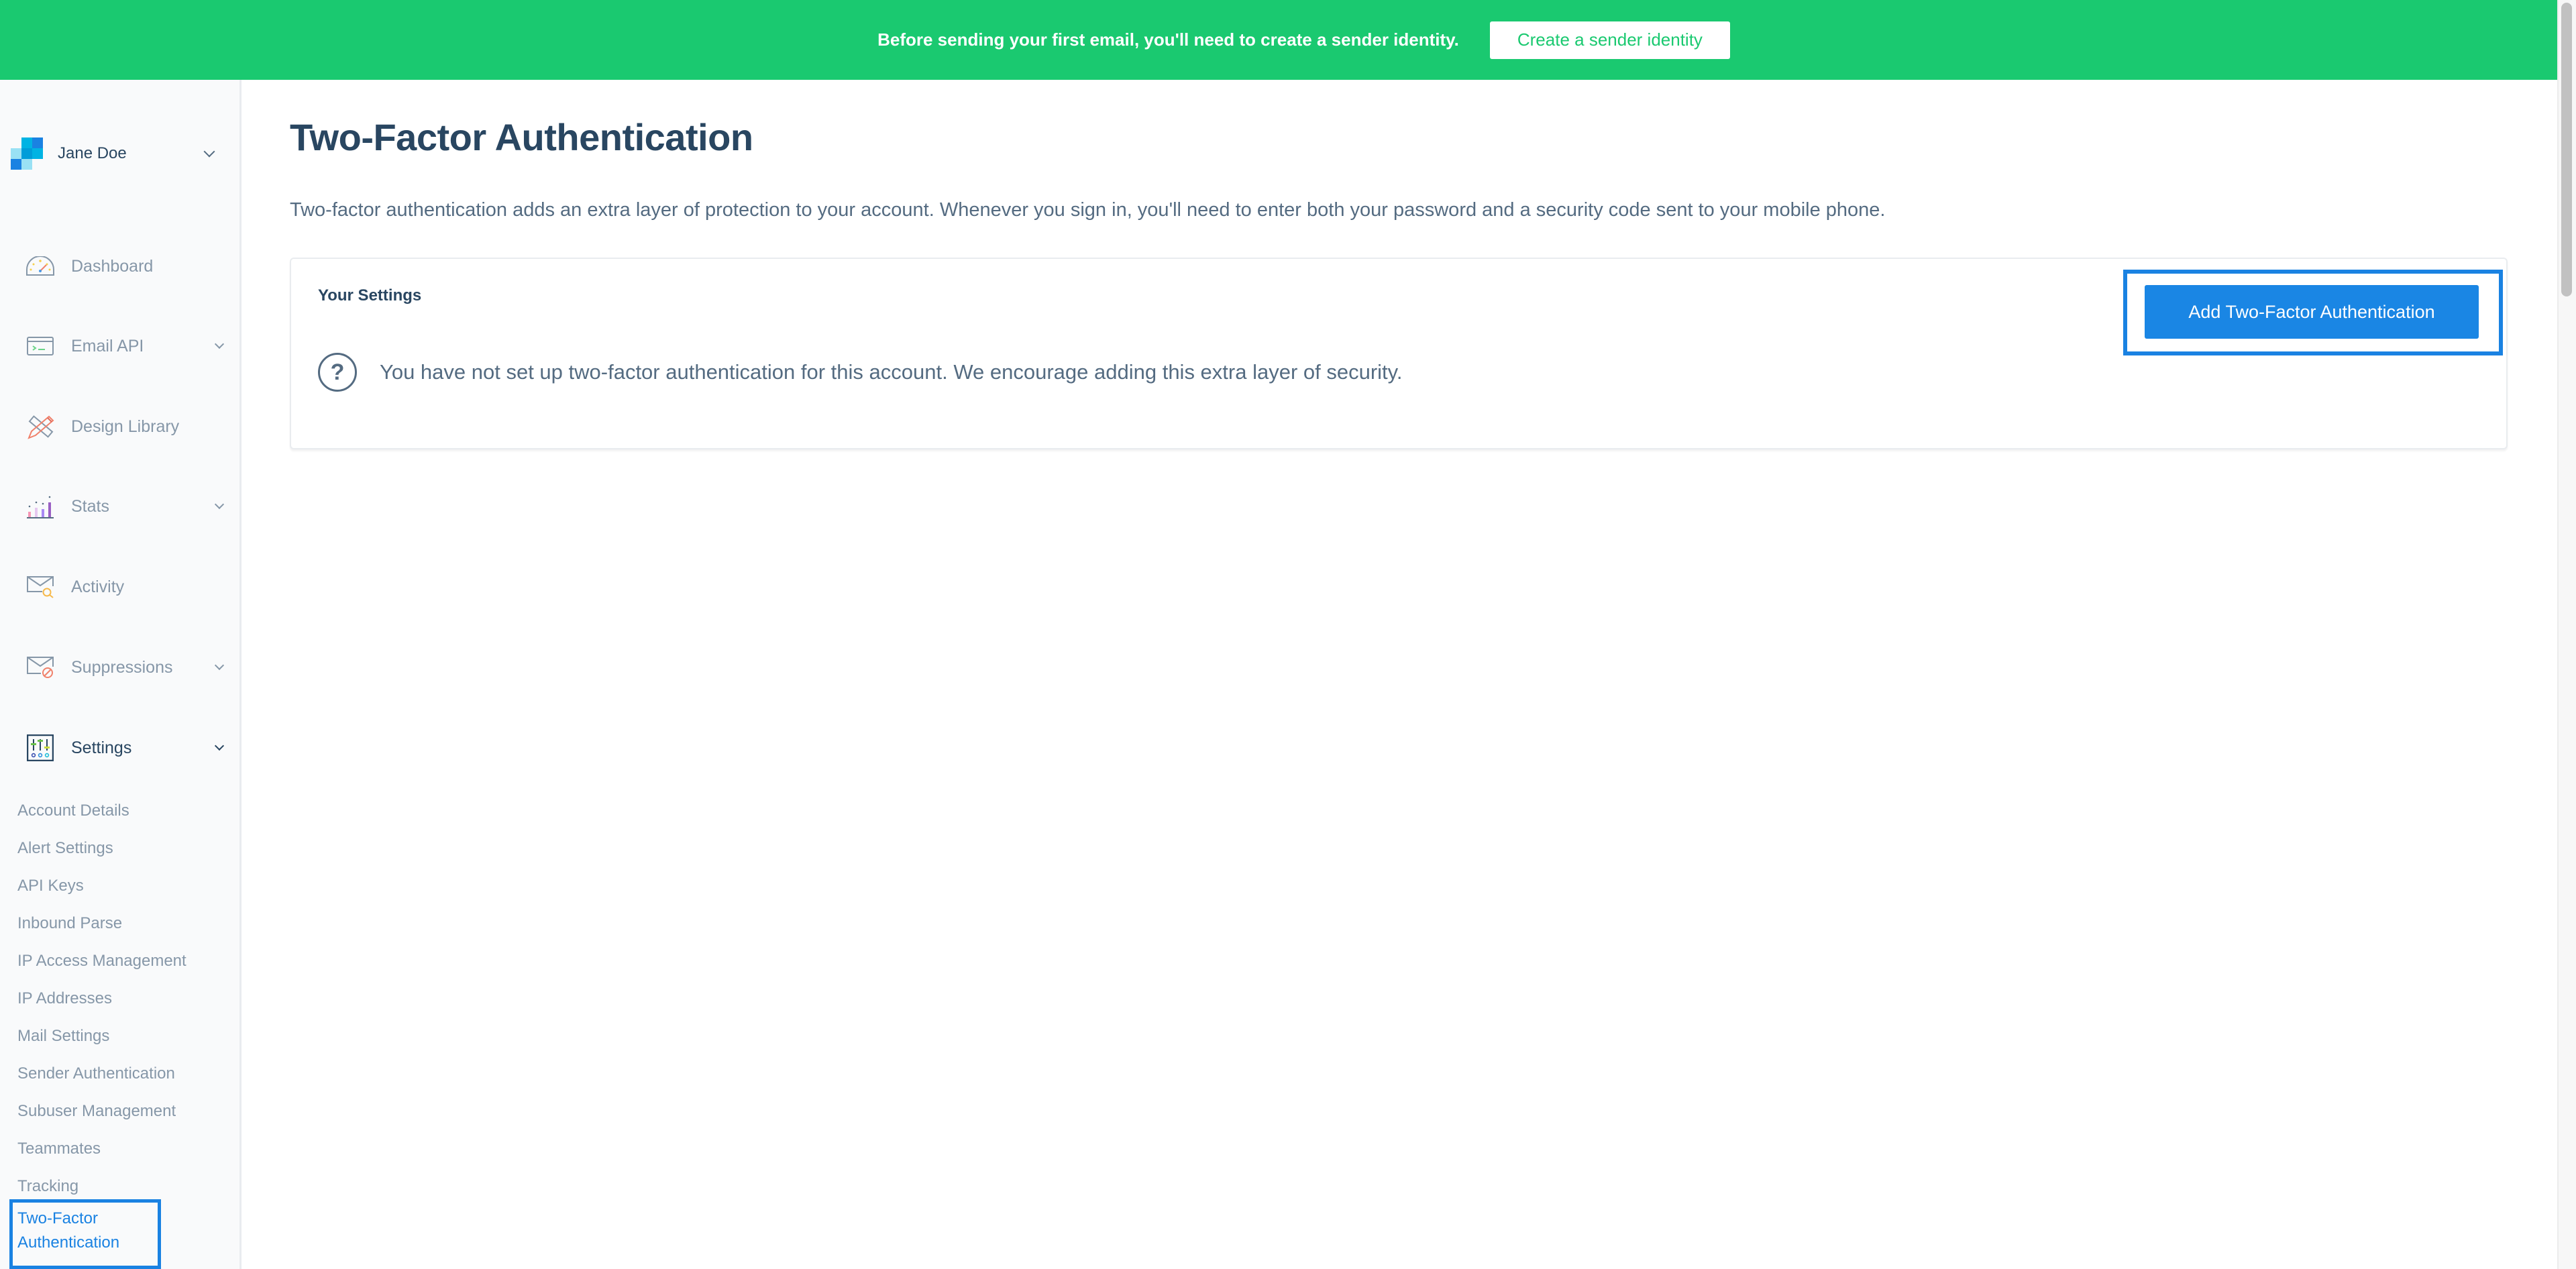  I want to click on sidebar-item-label: Settings, so click(101, 747).